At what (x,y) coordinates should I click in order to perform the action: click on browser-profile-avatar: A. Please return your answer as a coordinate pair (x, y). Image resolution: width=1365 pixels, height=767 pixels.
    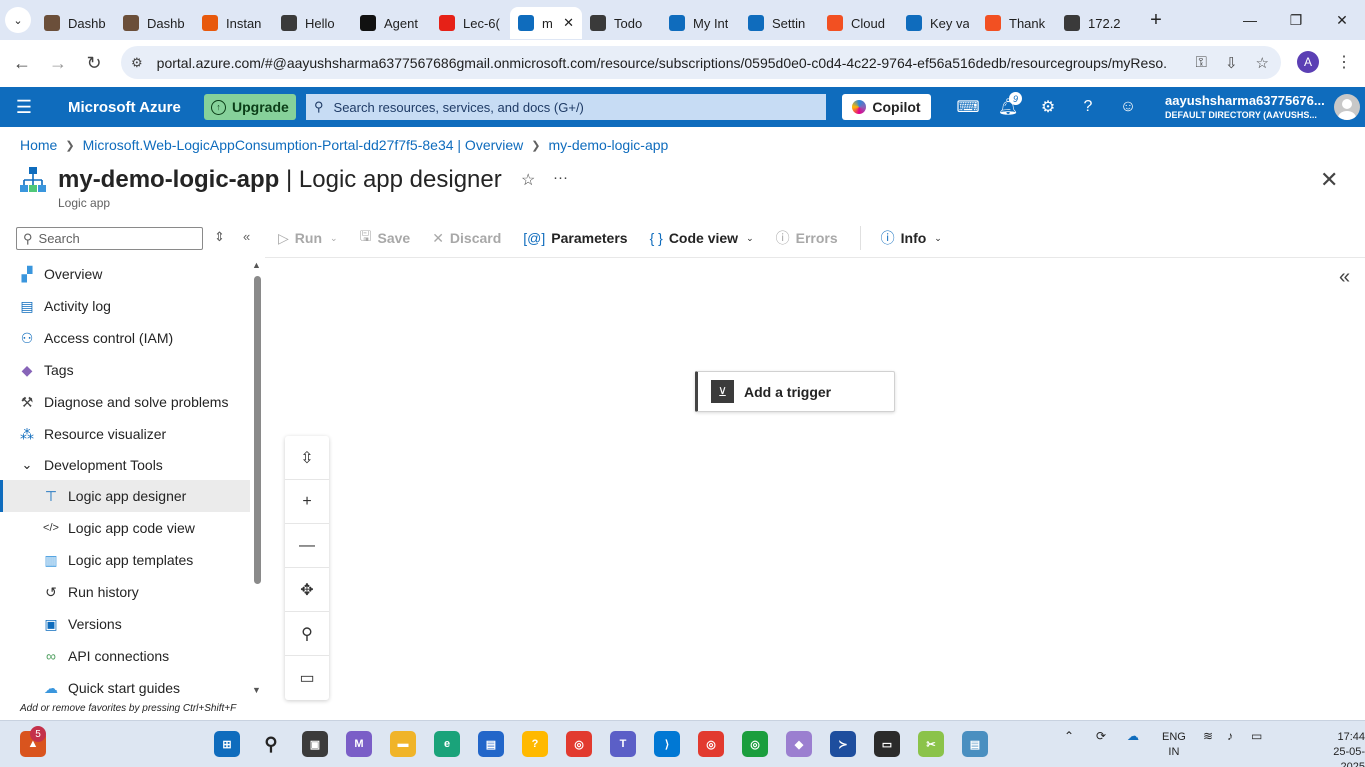
    Looking at the image, I should click on (1308, 62).